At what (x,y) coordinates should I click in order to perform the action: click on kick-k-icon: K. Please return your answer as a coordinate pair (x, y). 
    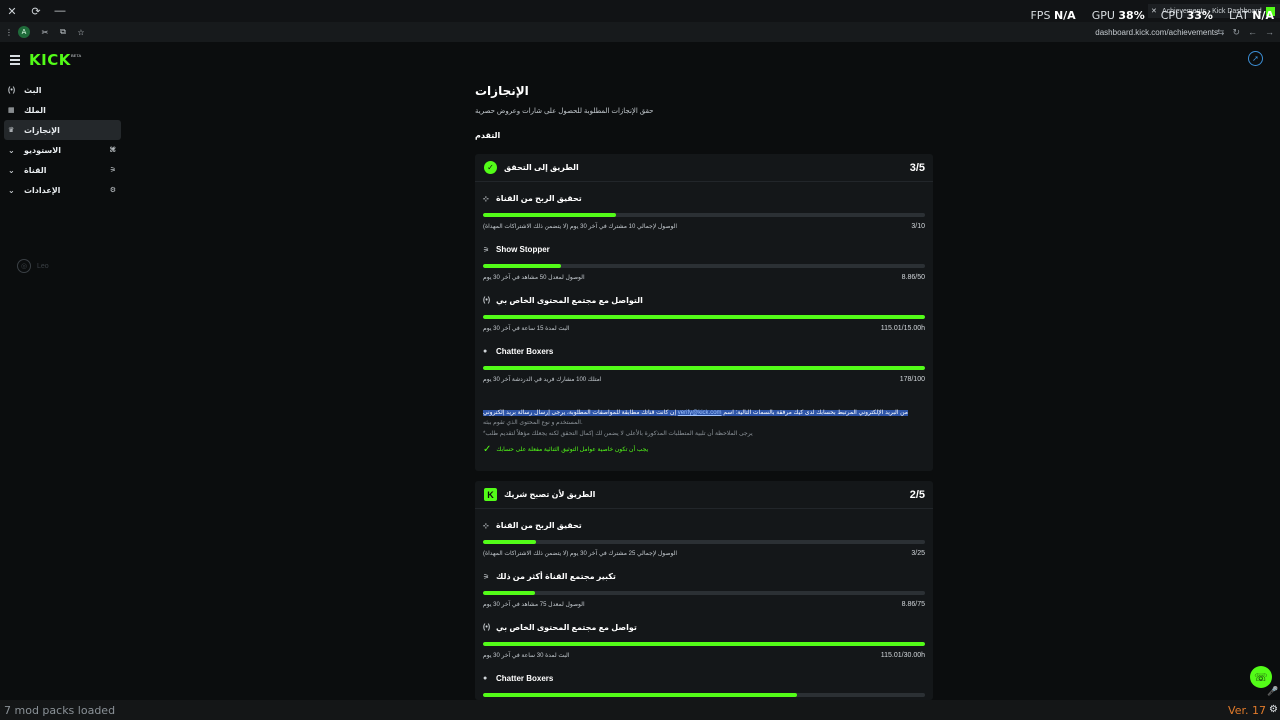
    Looking at the image, I should click on (490, 494).